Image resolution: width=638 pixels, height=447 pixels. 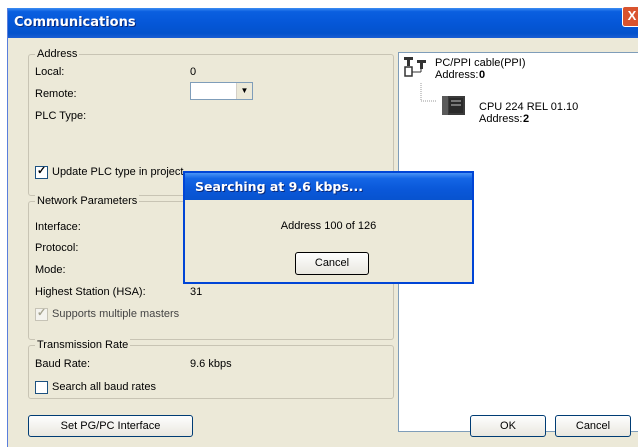 What do you see at coordinates (83, 345) in the screenshot?
I see `transmission-group-title: Transmission Rate` at bounding box center [83, 345].